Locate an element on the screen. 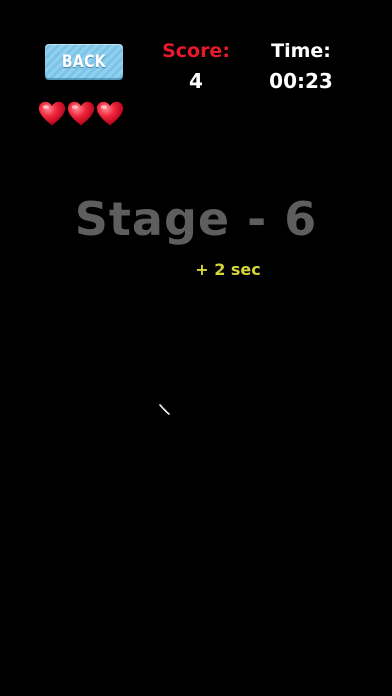 This screenshot has width=392, height=696. time-label: Time: is located at coordinates (301, 51).